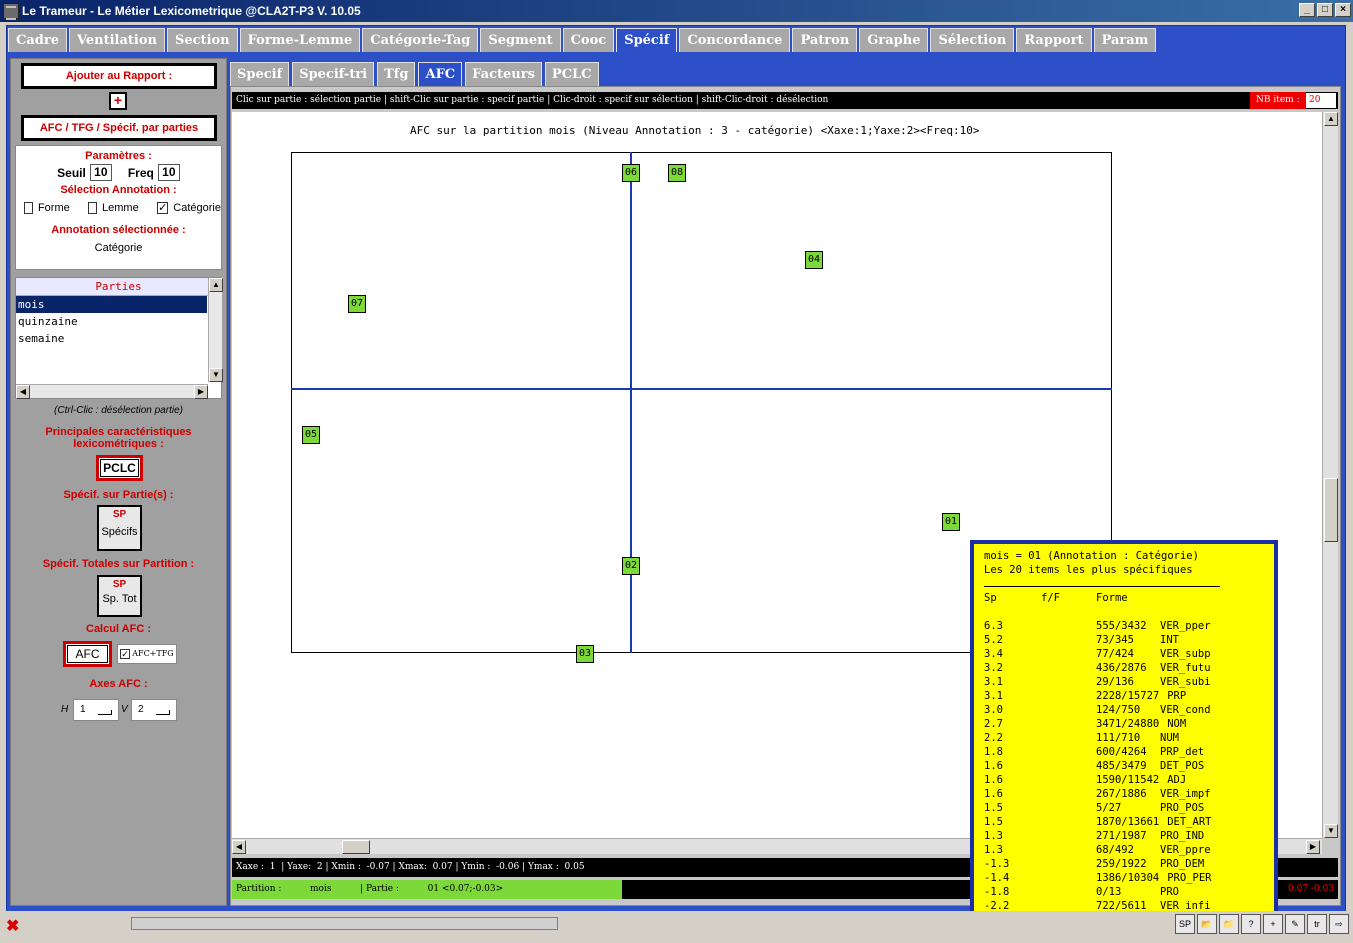 Image resolution: width=1353 pixels, height=943 pixels. I want to click on subtab-5: PCLC, so click(571, 74).